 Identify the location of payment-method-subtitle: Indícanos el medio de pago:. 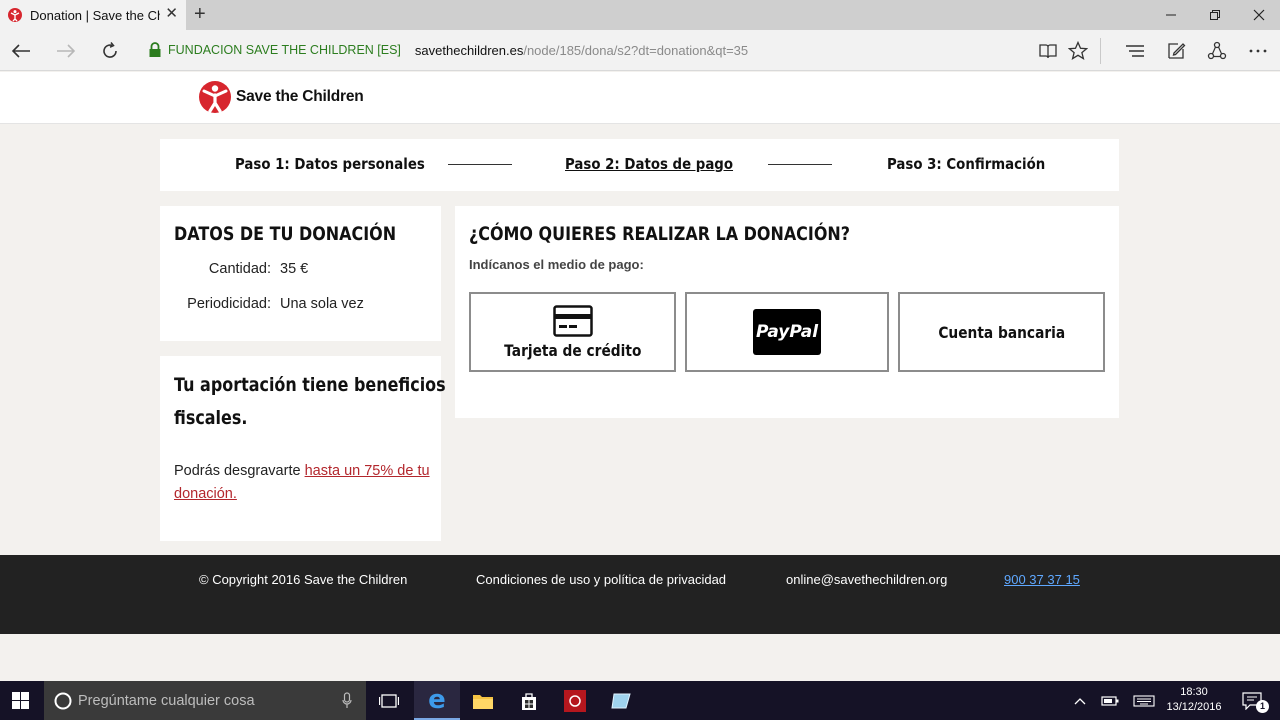
(556, 264).